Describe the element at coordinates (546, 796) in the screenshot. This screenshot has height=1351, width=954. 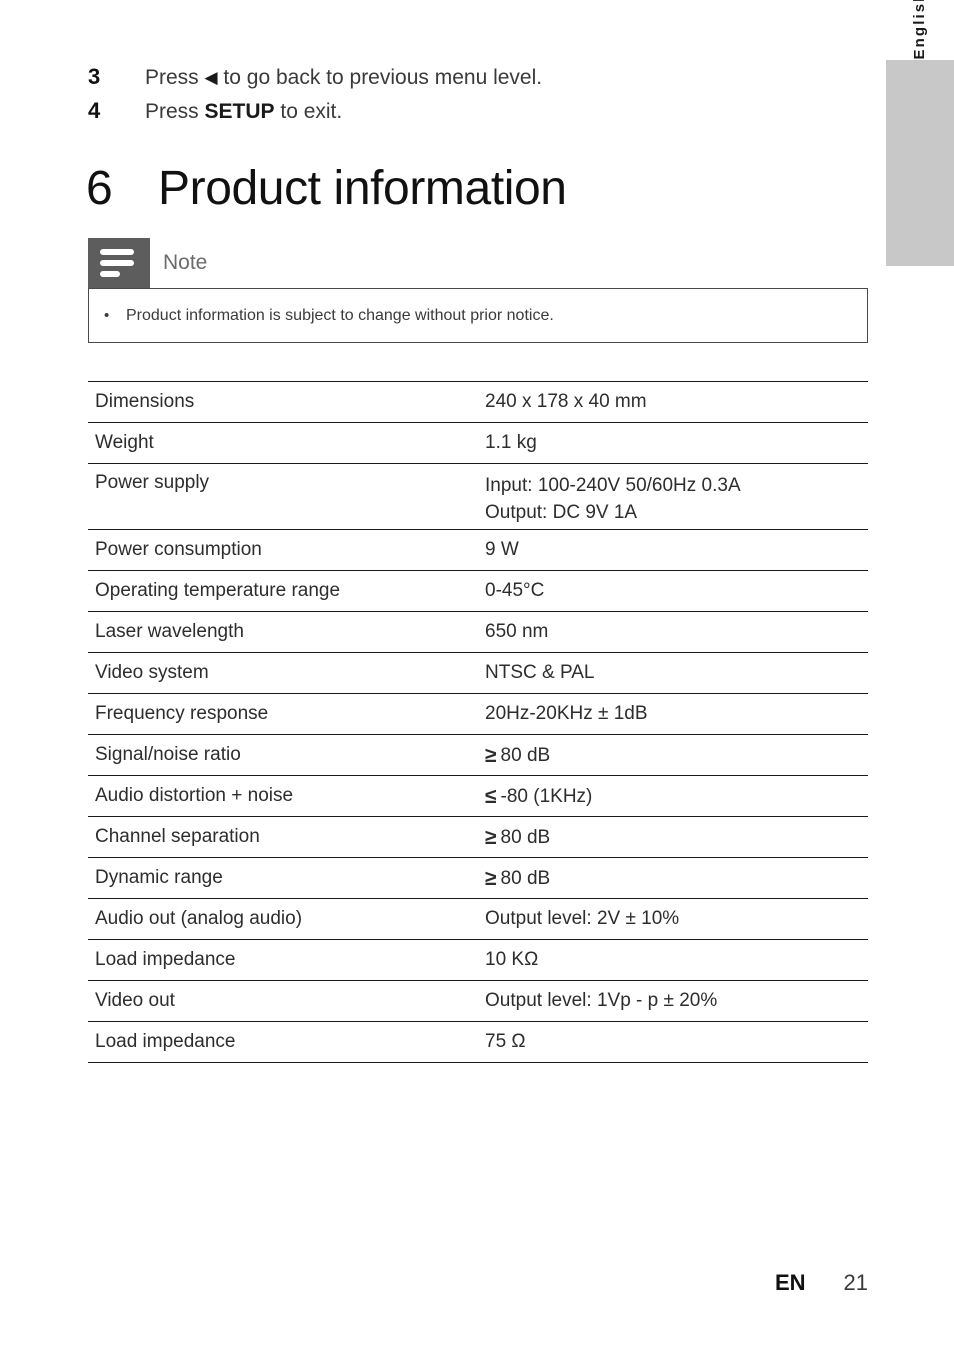
I see `spec-value-text: -80 (1KHz)` at that location.